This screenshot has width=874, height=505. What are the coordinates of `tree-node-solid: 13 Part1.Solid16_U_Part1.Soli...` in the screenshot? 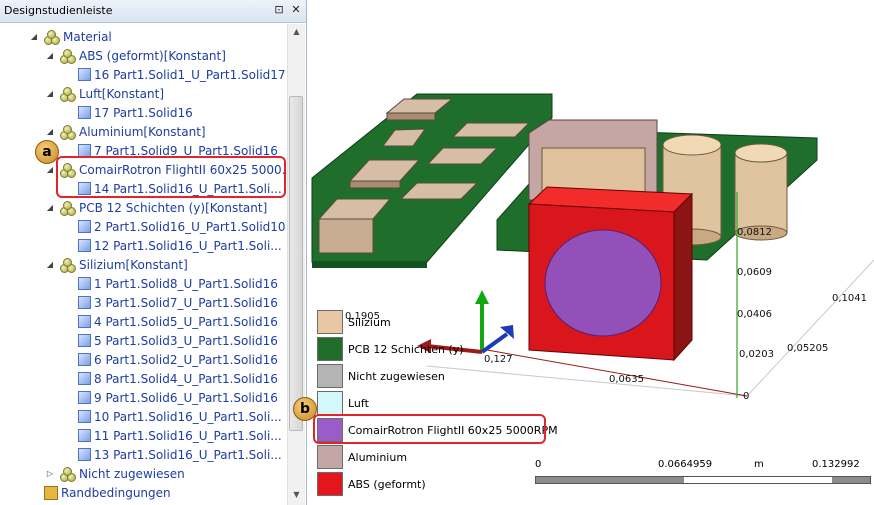 It's located at (180, 454).